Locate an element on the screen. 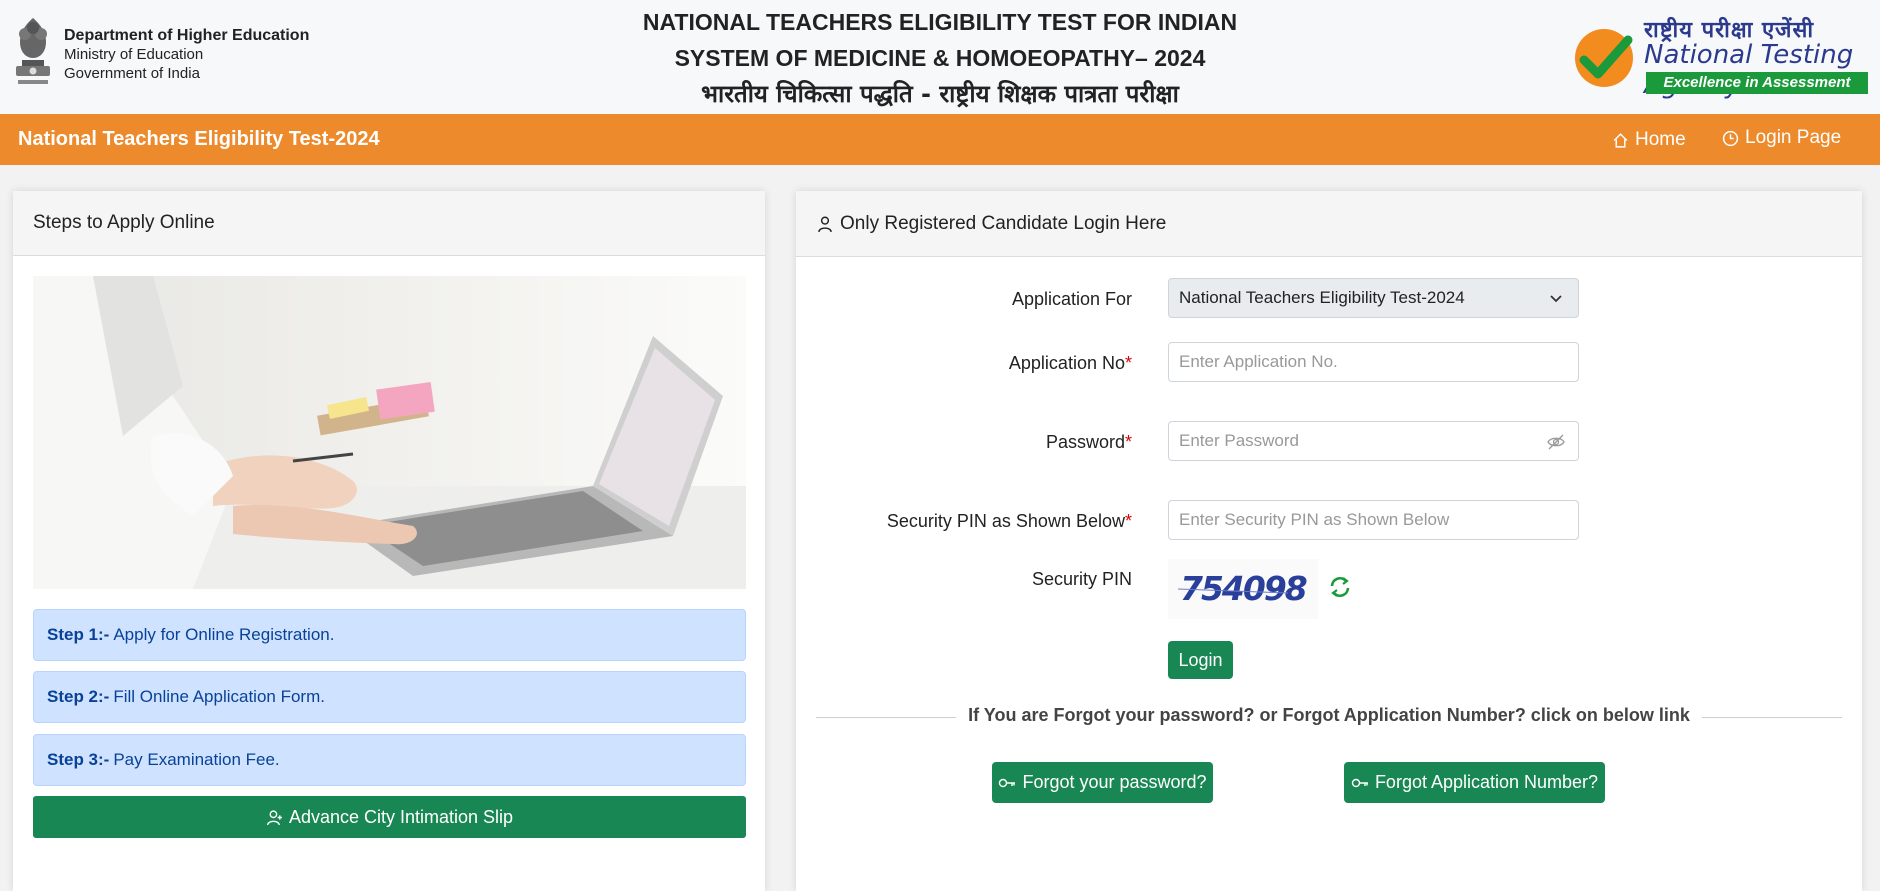 This screenshot has width=1880, height=891. step-1-text: Apply for Online Registration. is located at coordinates (224, 634).